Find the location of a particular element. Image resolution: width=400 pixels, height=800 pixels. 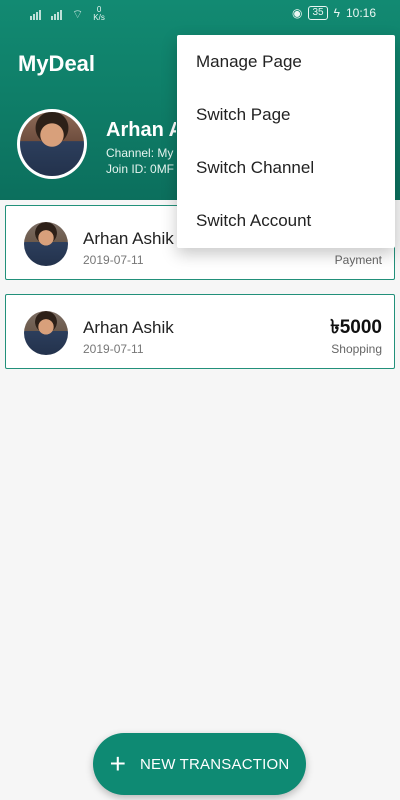

profile-channel: Channel: My is located at coordinates (140, 153).